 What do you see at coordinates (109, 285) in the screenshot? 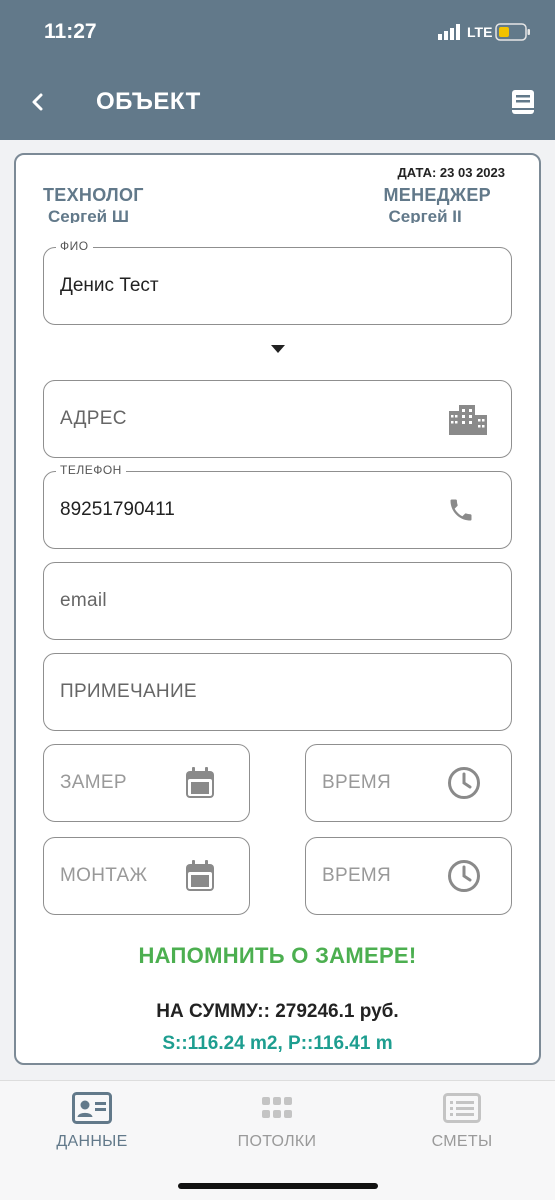
I see `fio-value: Денис Тест` at bounding box center [109, 285].